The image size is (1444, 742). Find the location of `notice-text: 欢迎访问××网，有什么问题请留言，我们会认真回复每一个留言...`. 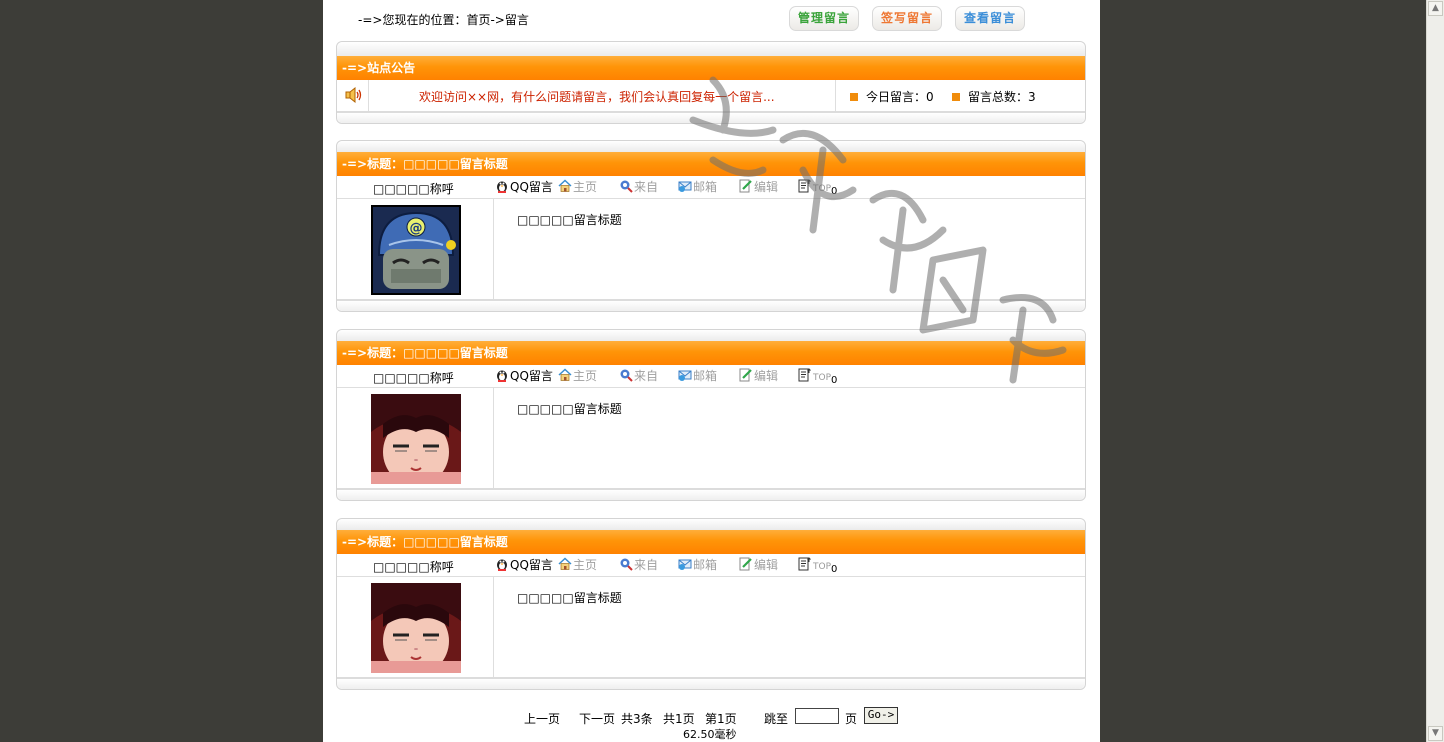

notice-text: 欢迎访问××网，有什么问题请留言，我们会认真回复每一个留言... is located at coordinates (597, 97).